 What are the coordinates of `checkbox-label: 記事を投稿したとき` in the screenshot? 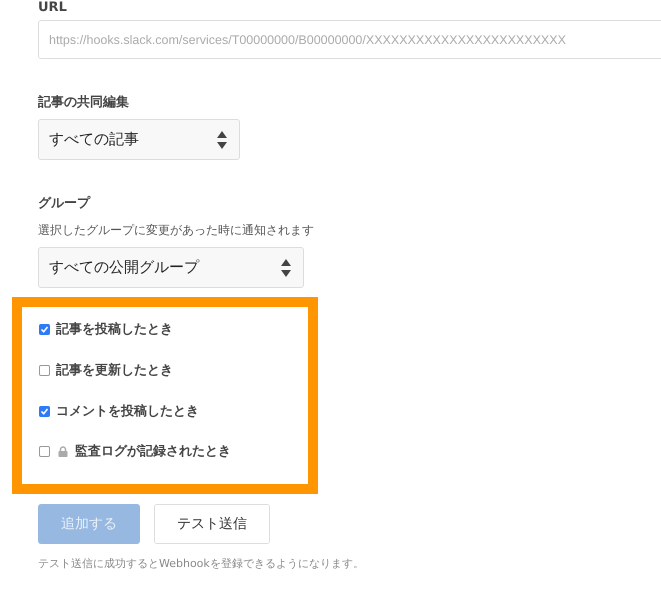 It's located at (114, 329).